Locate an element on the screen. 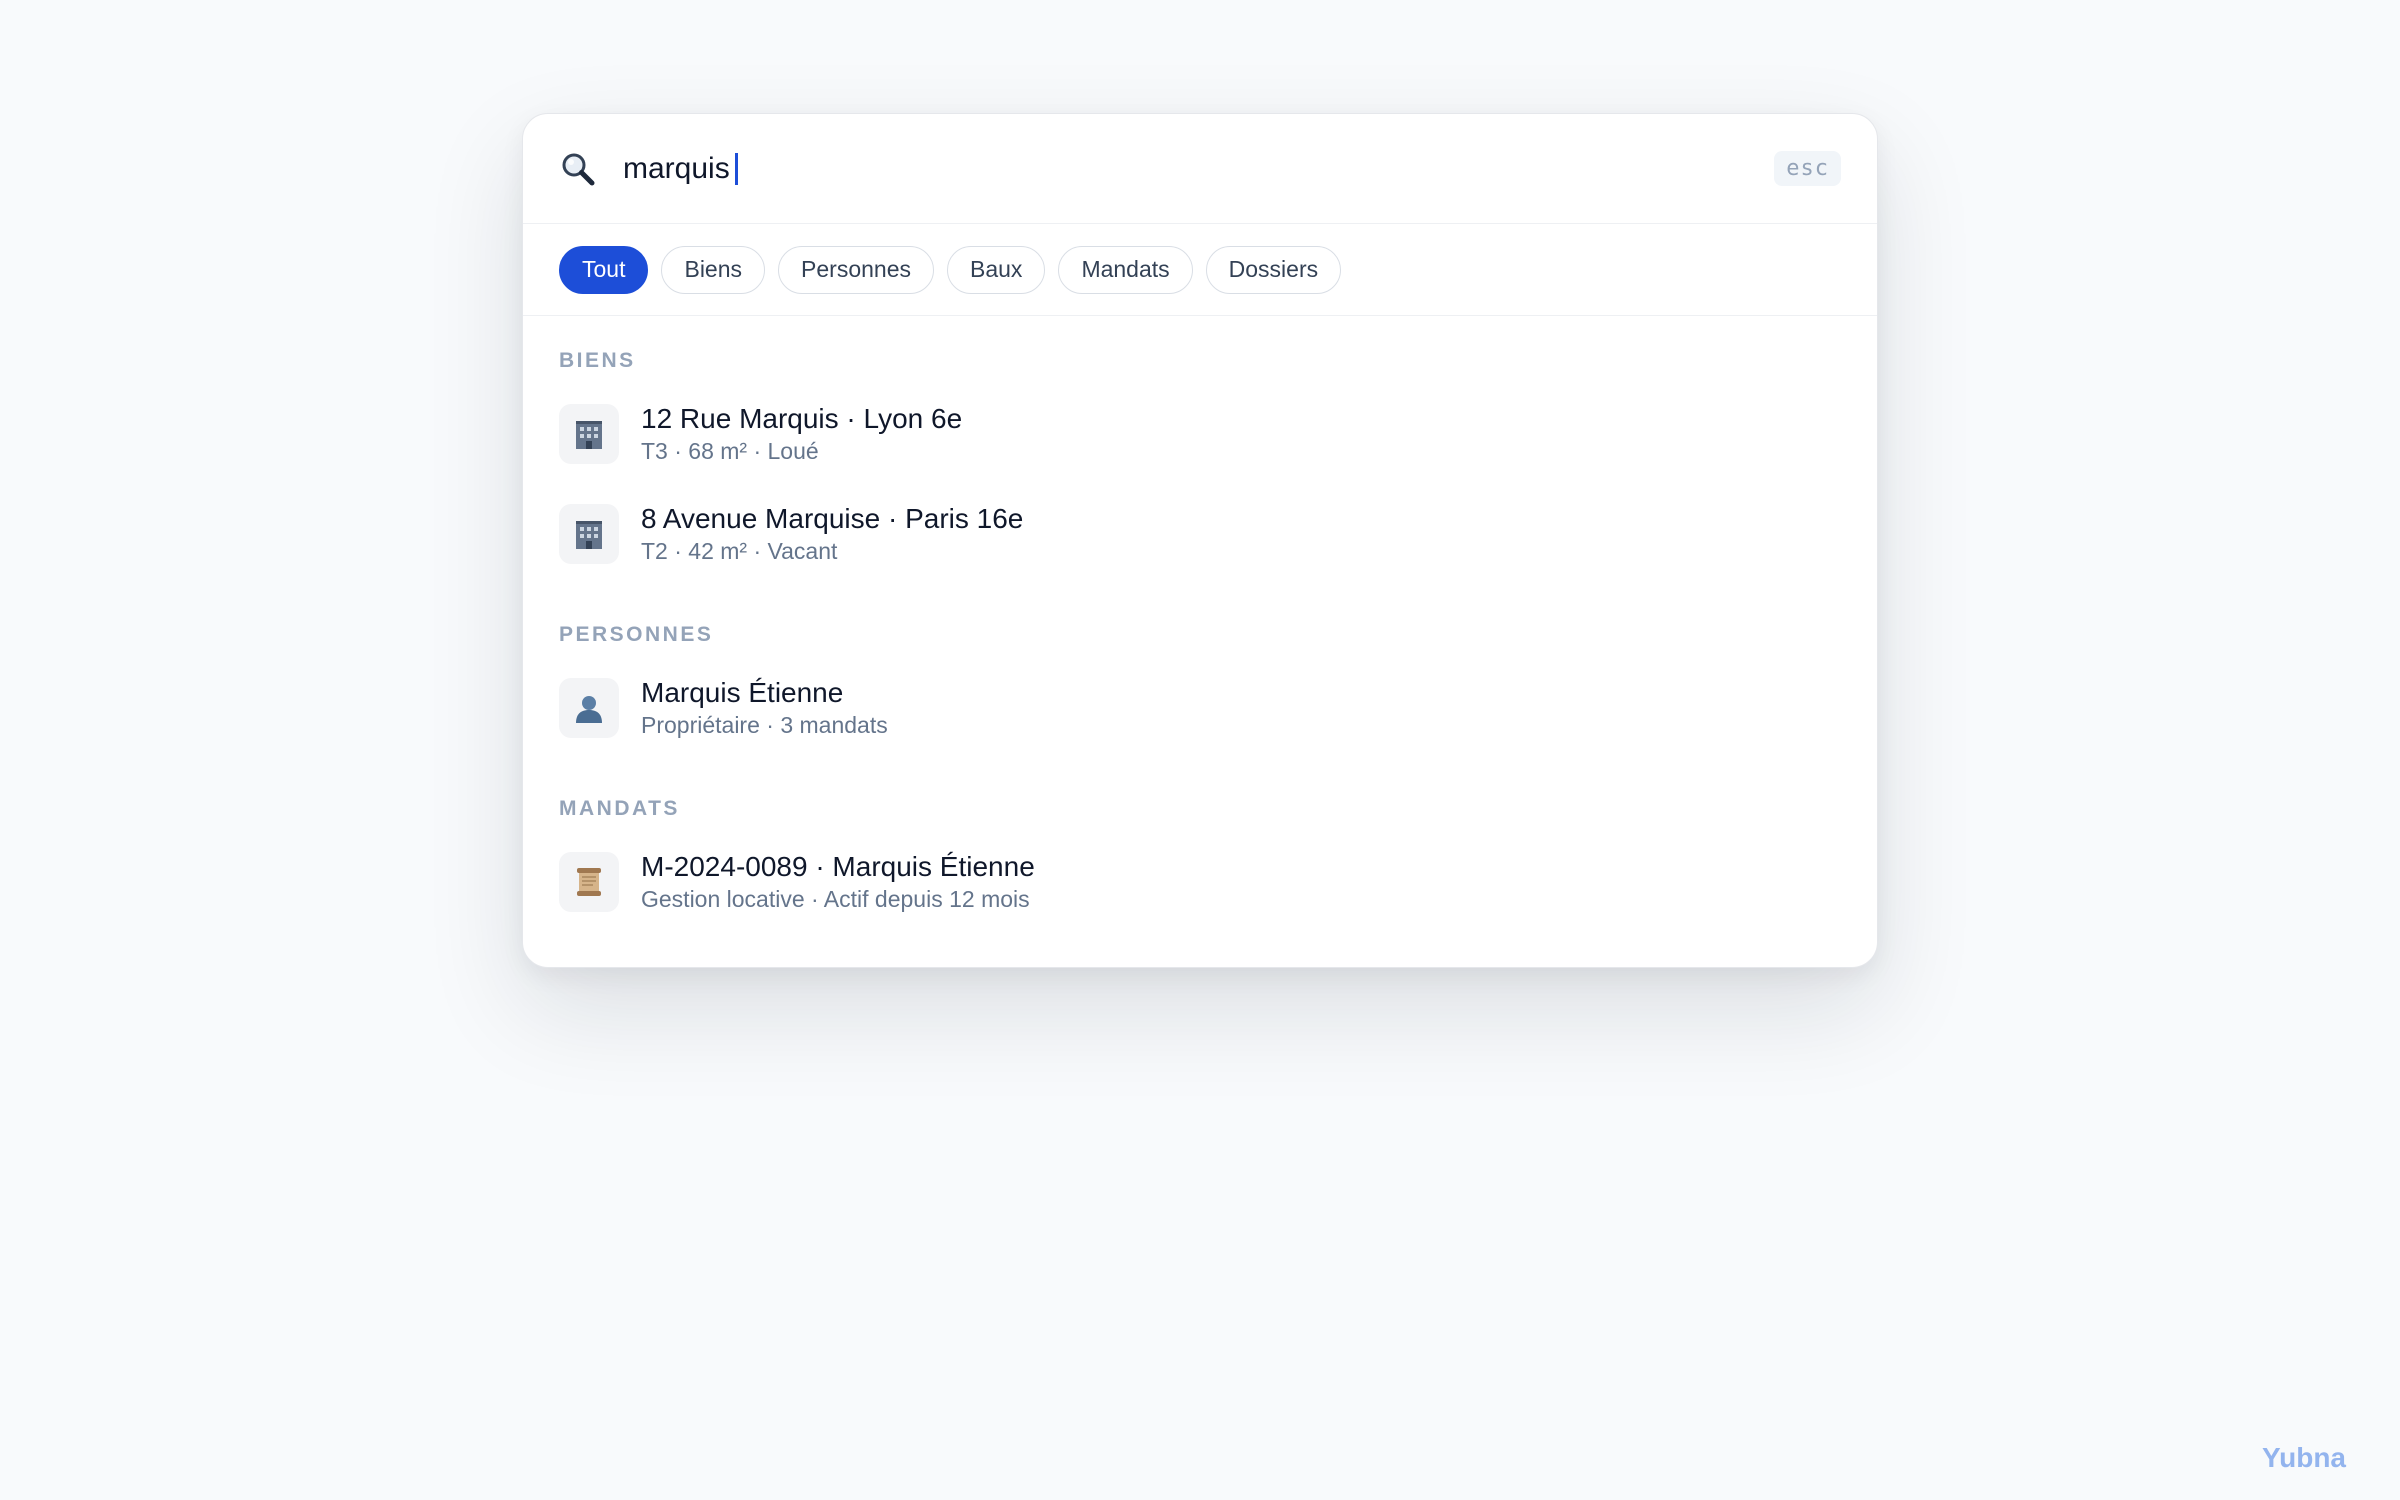  search-query: marquis is located at coordinates (676, 168).